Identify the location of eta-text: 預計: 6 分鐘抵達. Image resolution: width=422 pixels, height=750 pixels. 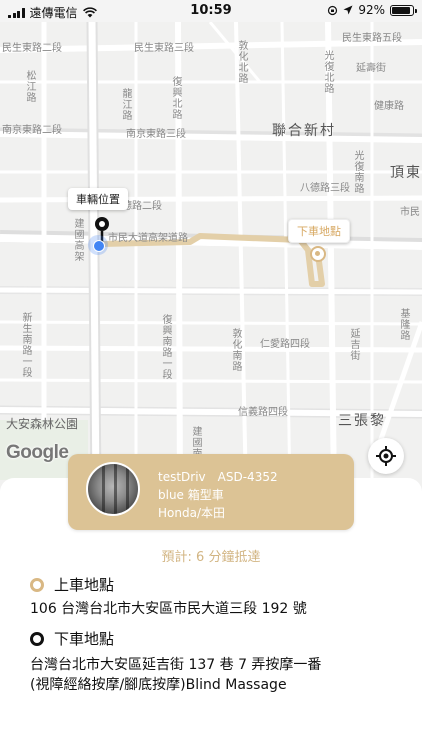
(211, 557).